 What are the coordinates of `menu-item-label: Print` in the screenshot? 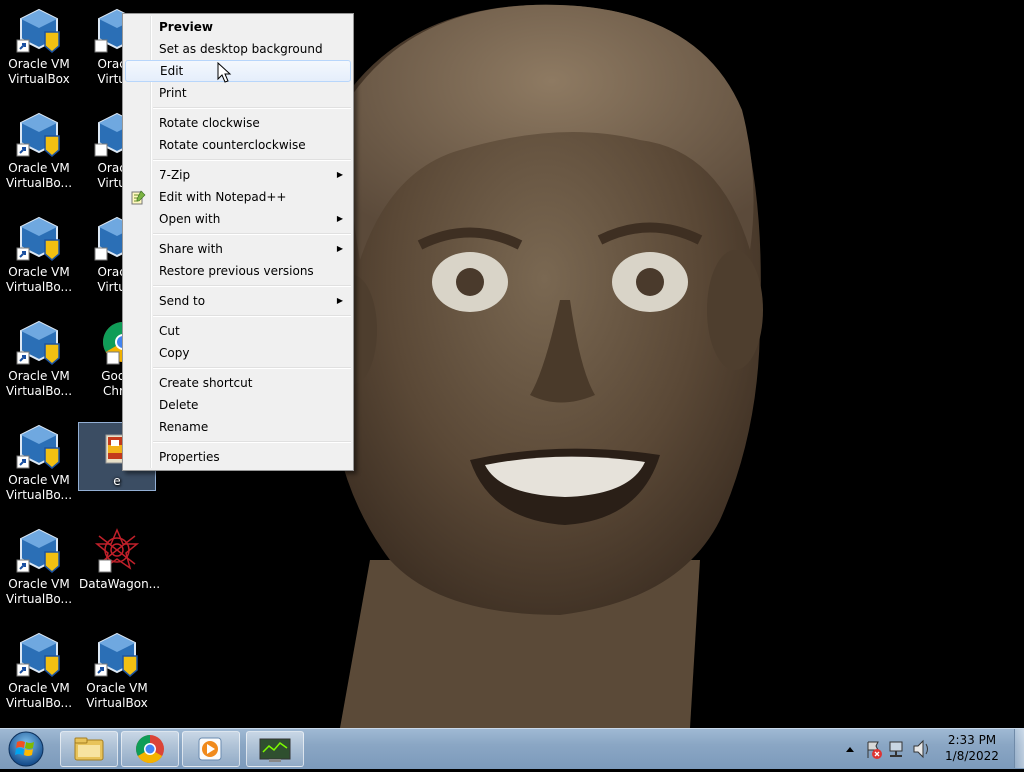 It's located at (173, 93).